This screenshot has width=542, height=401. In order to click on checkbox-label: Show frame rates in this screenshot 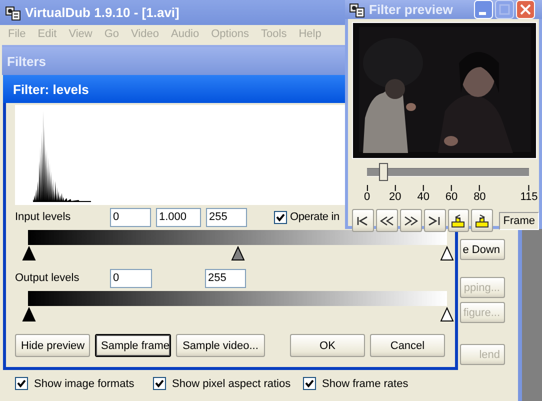, I will do `click(365, 384)`.